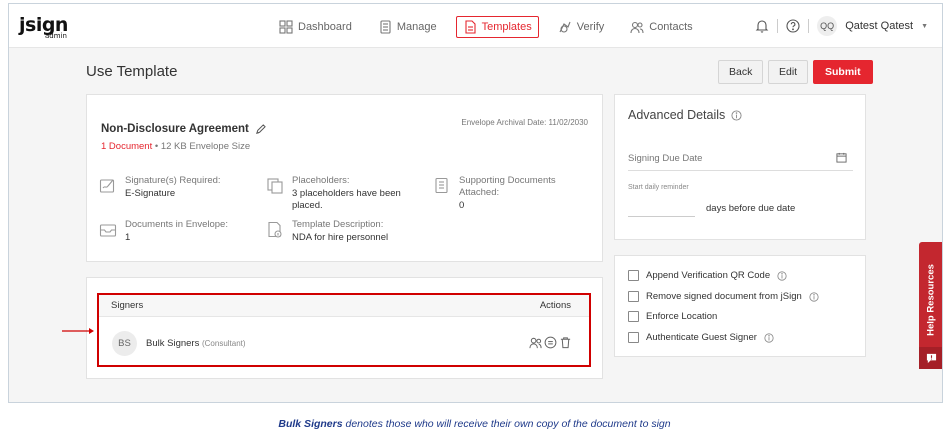 The width and height of the screenshot is (949, 440). Describe the element at coordinates (385, 27) in the screenshot. I see `manage-icon` at that location.